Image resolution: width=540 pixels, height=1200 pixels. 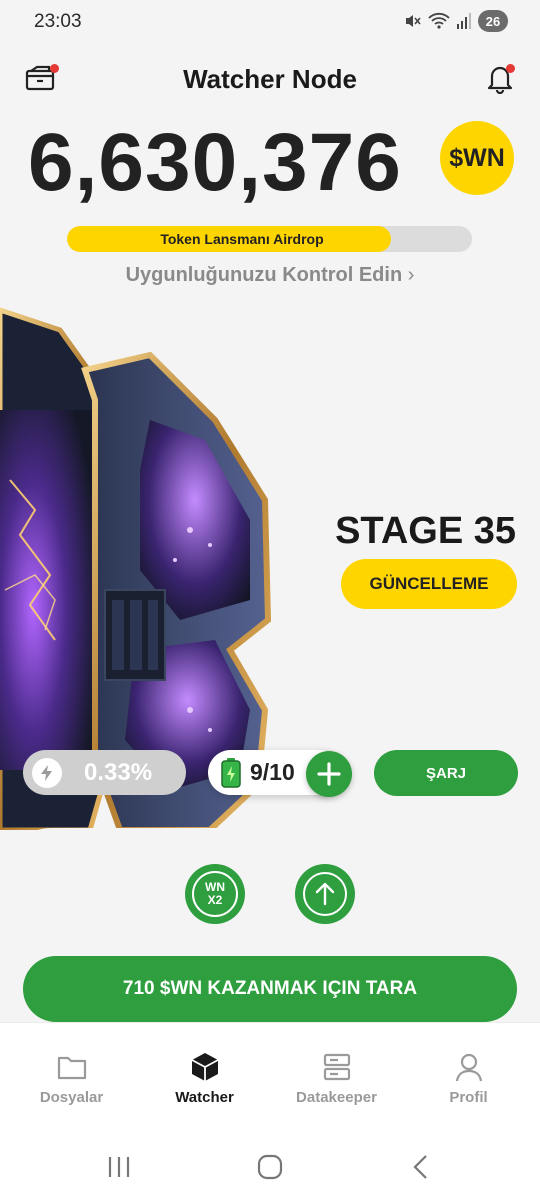 I want to click on token-balance: 6,630,376, so click(x=215, y=162).